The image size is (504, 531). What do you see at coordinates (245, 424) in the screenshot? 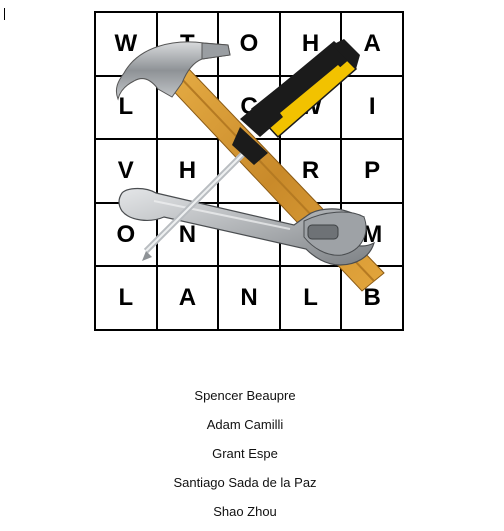
I see `author-name: Adam Camilli` at bounding box center [245, 424].